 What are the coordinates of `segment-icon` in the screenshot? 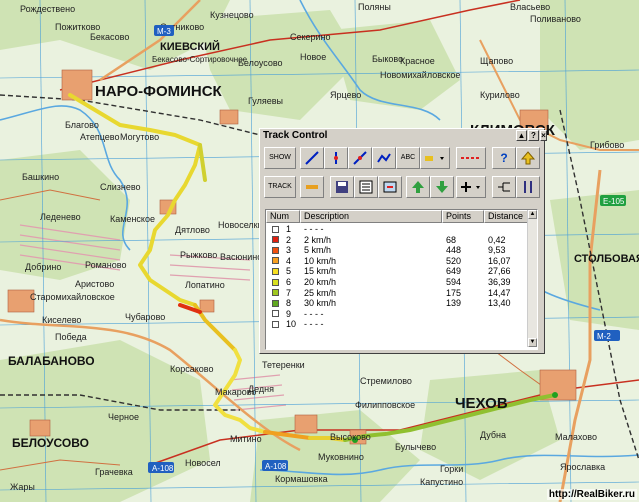 It's located at (471, 158).